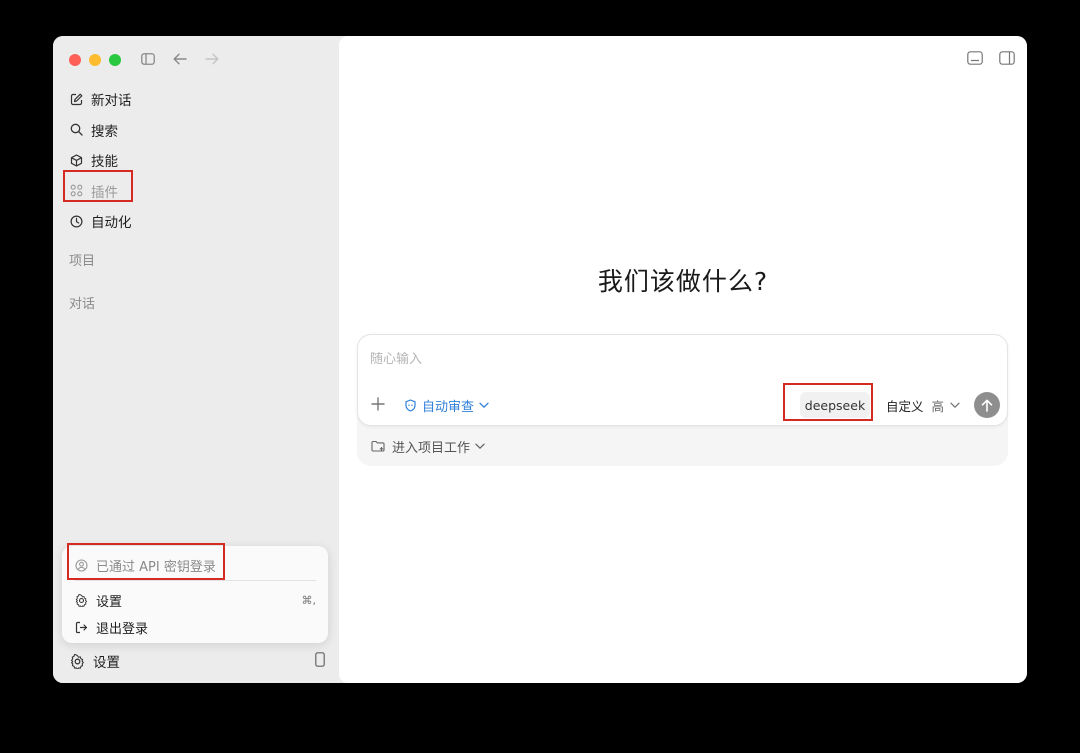 This screenshot has width=1080, height=753. I want to click on add-attachment-button, so click(378, 404).